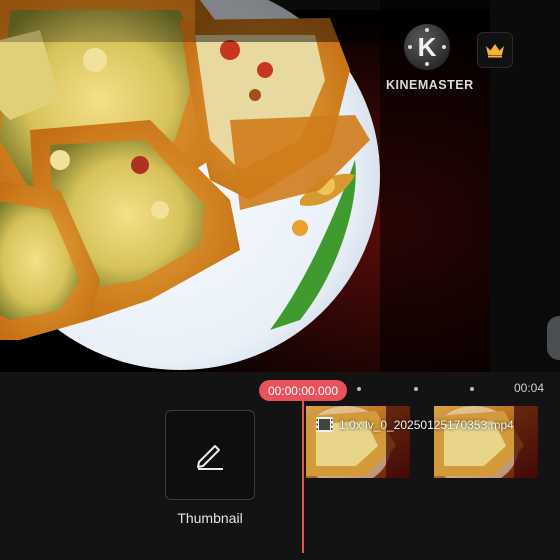 Image resolution: width=560 pixels, height=560 pixels. I want to click on pen-icon, so click(210, 457).